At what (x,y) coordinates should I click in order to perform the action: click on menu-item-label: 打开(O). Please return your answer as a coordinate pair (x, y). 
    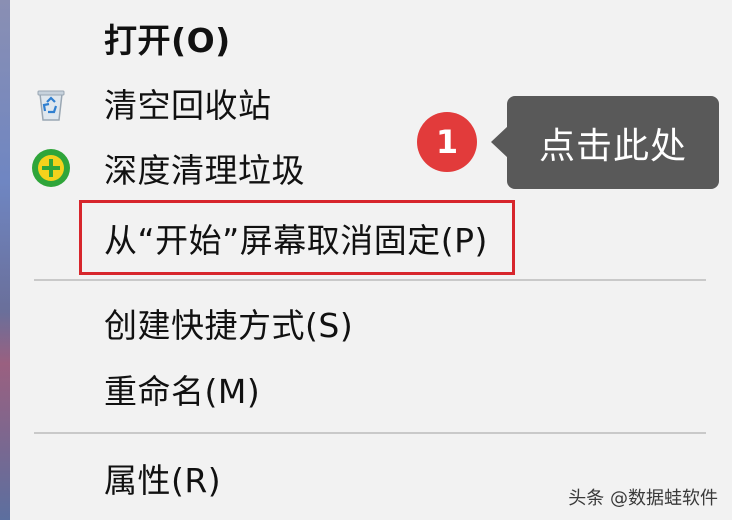
    Looking at the image, I should click on (167, 40).